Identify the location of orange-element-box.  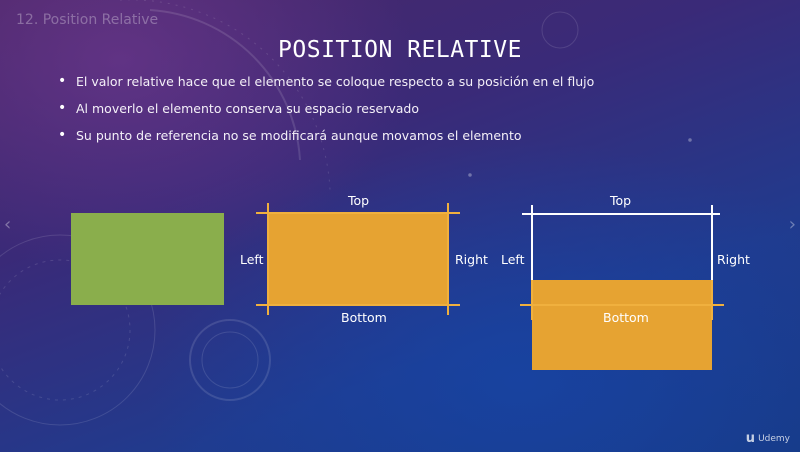
(358, 259).